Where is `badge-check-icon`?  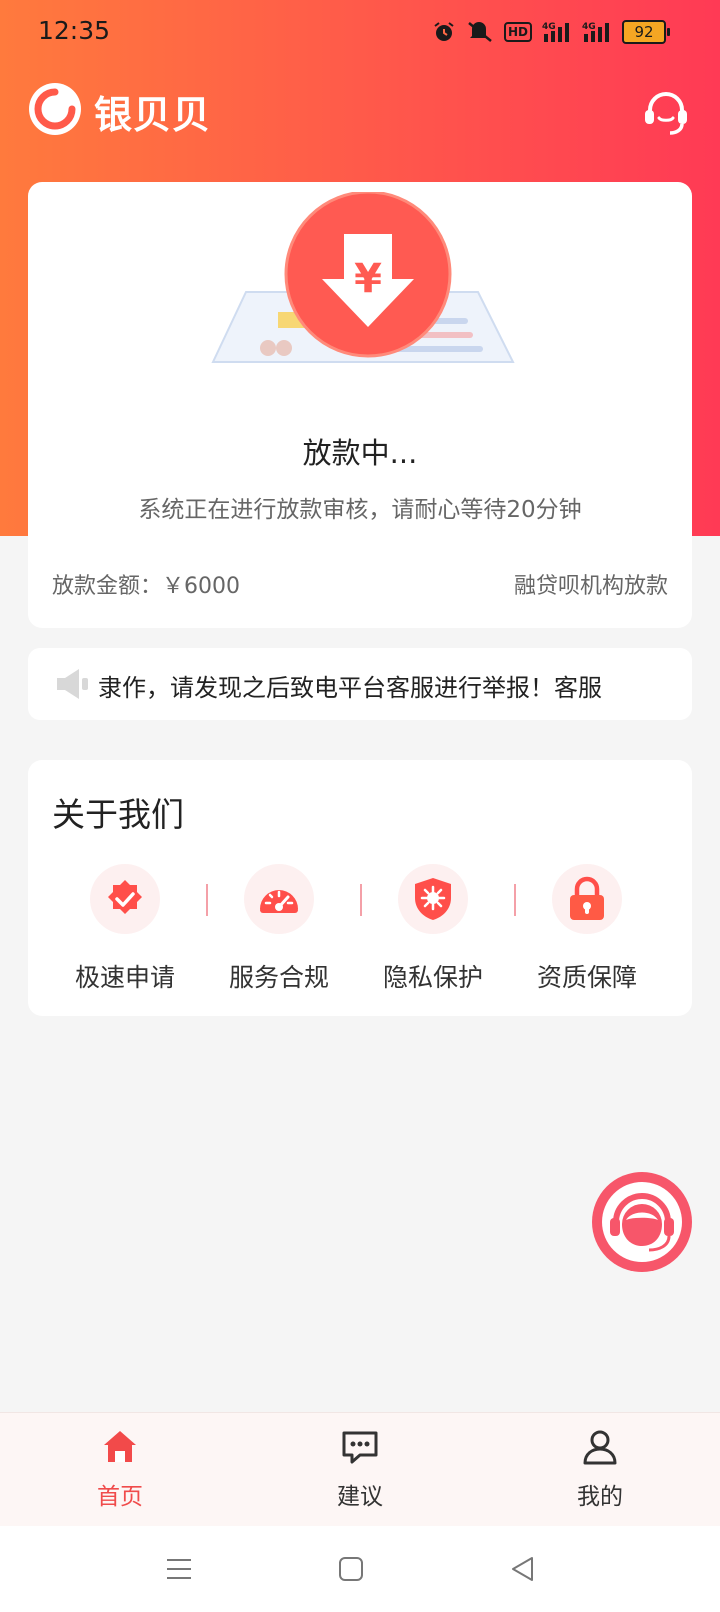 badge-check-icon is located at coordinates (125, 897).